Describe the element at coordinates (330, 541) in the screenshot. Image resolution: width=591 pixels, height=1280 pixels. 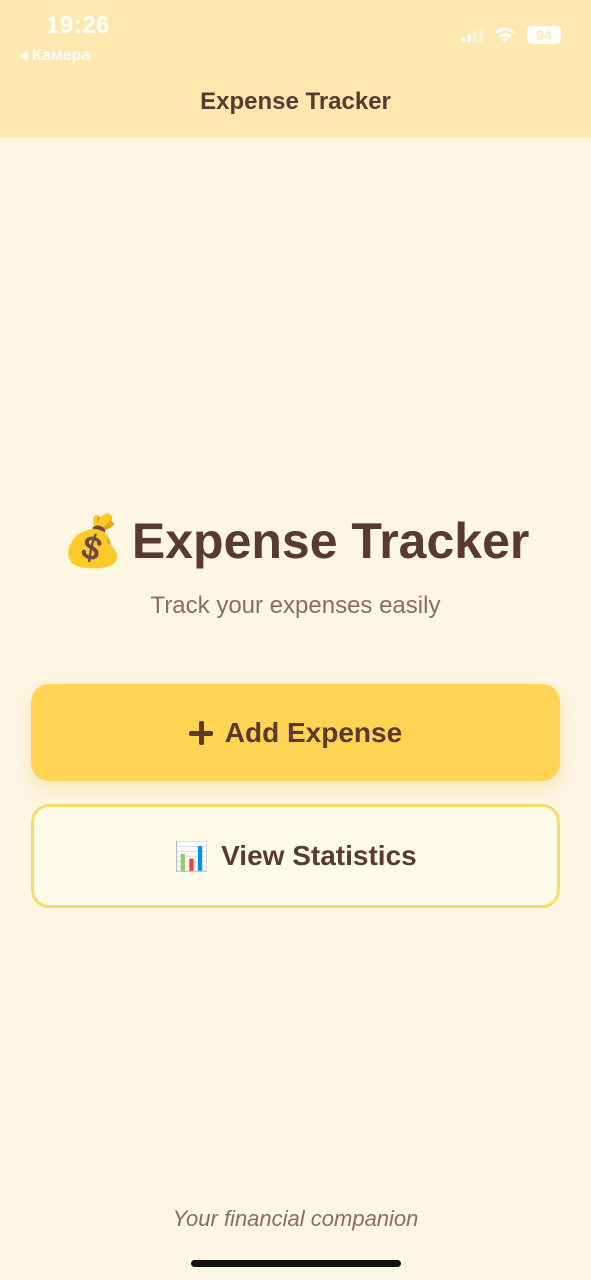
I see `page-title-text: Expense Tracker` at that location.